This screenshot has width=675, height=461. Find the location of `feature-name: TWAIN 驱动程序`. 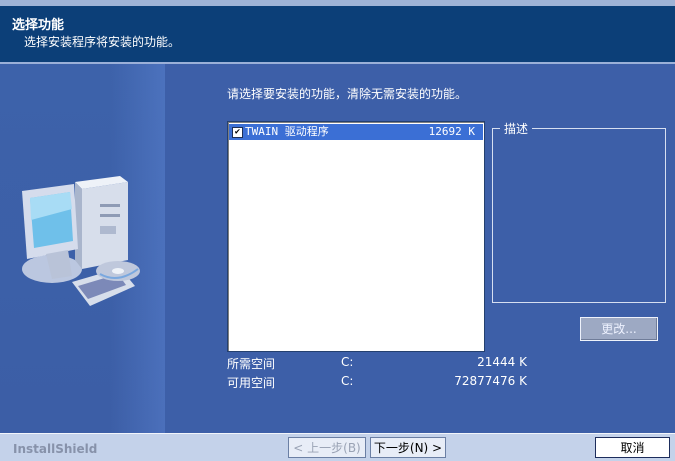

feature-name: TWAIN 驱动程序 is located at coordinates (287, 131).